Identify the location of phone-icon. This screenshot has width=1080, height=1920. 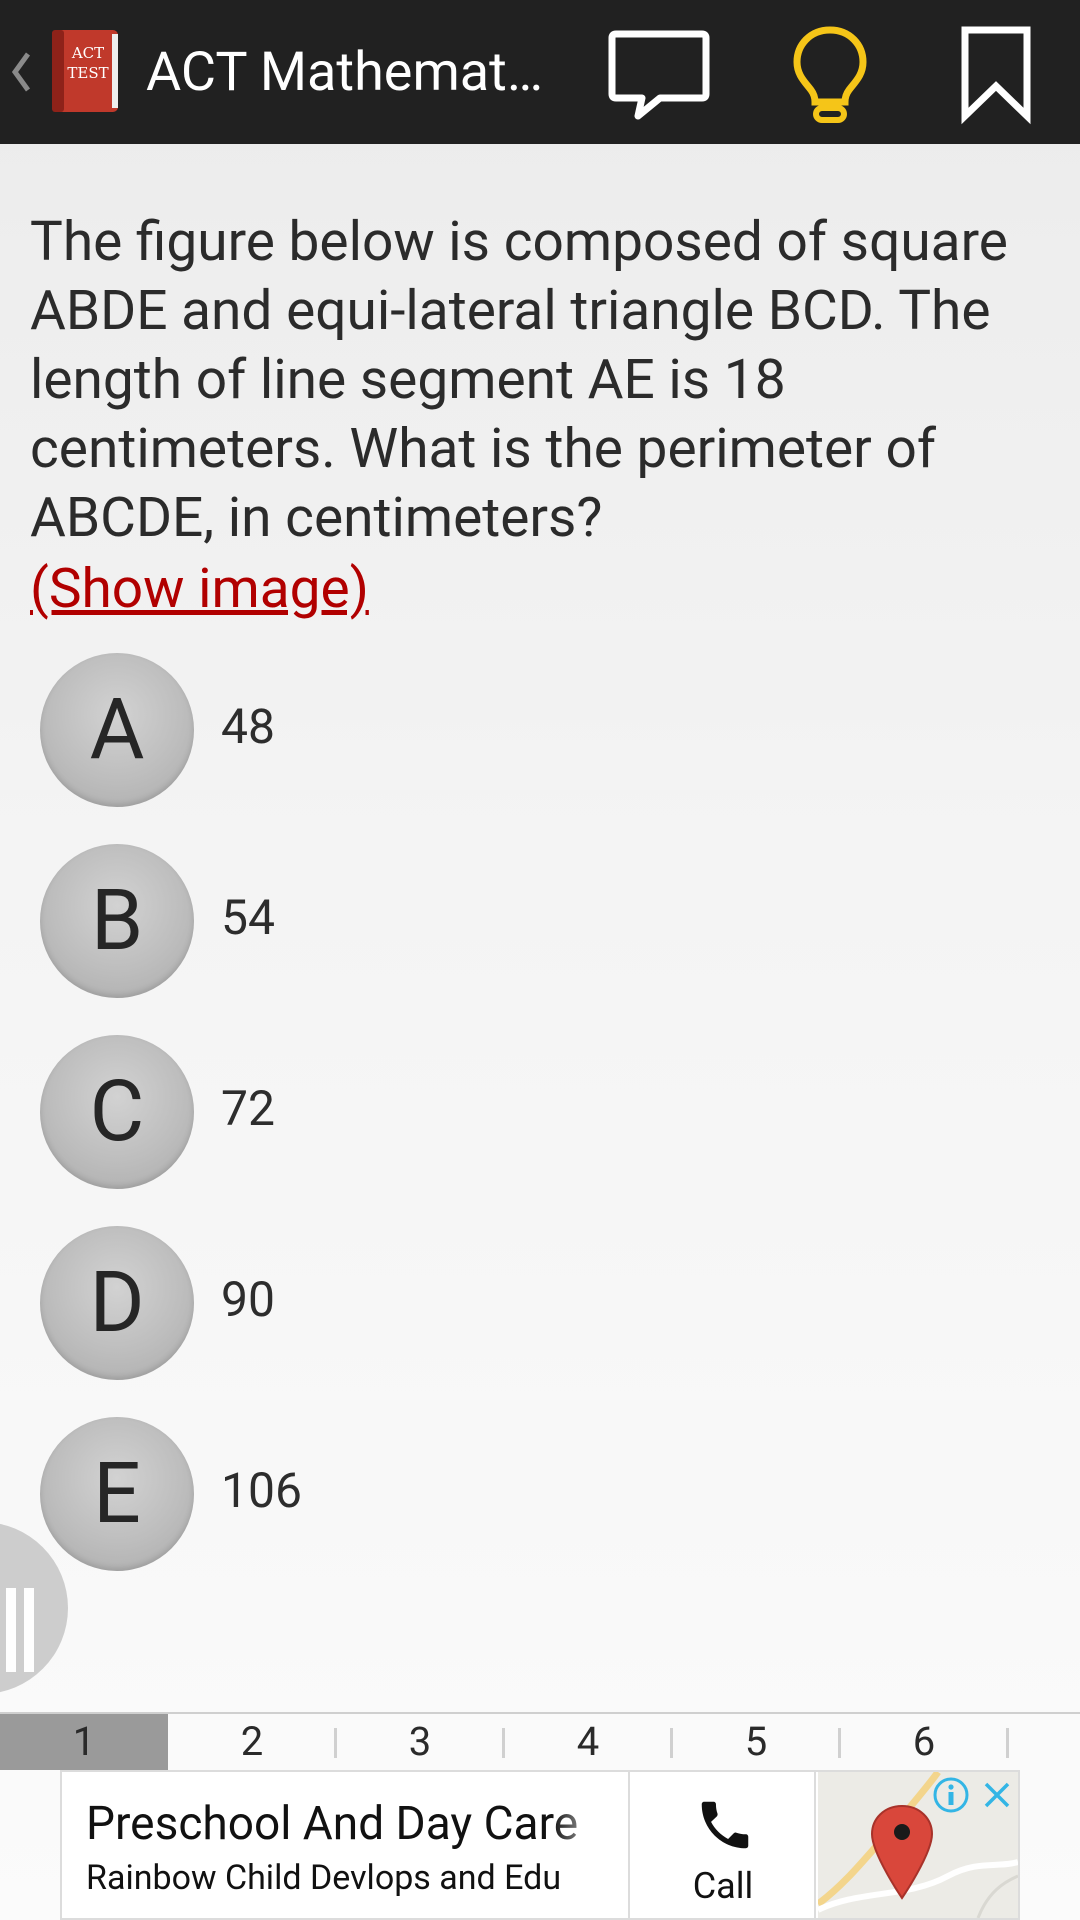
(725, 1825).